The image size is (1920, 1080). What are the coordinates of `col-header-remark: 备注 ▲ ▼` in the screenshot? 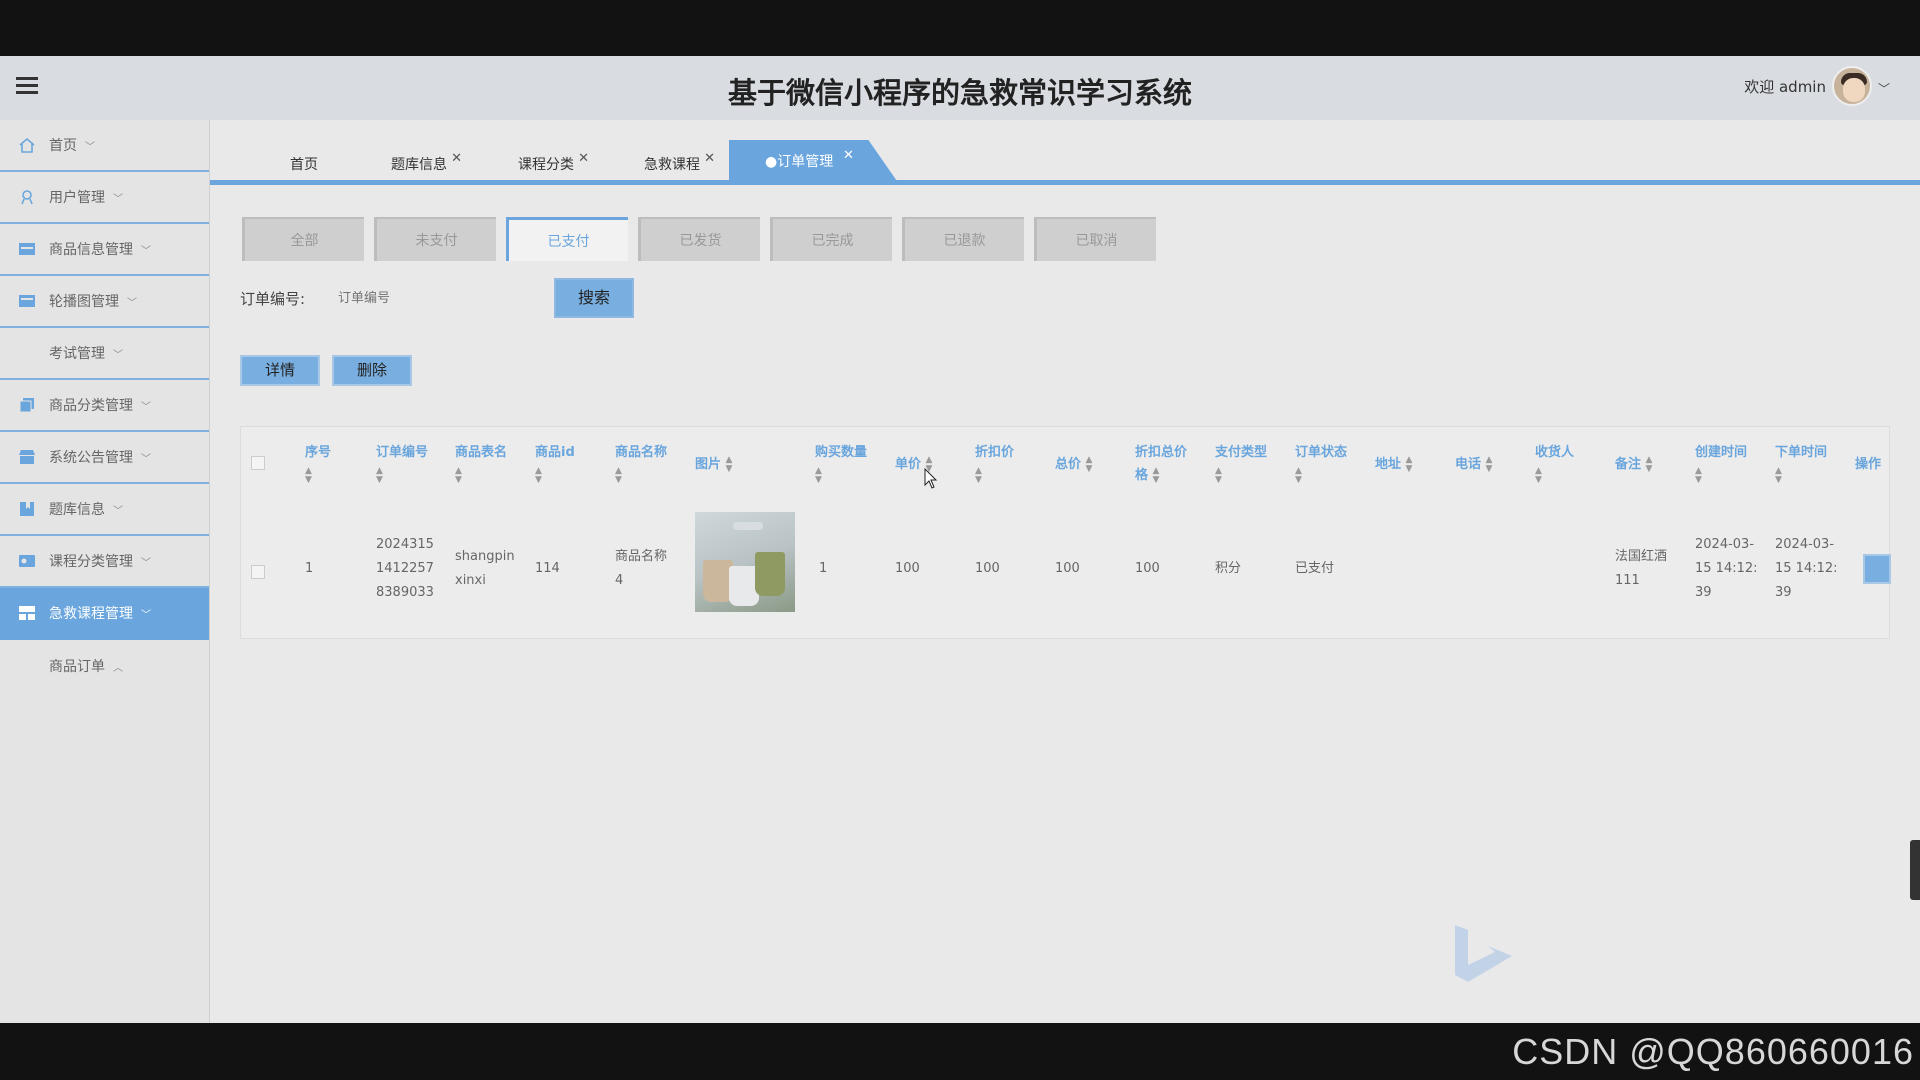 It's located at (1633, 464).